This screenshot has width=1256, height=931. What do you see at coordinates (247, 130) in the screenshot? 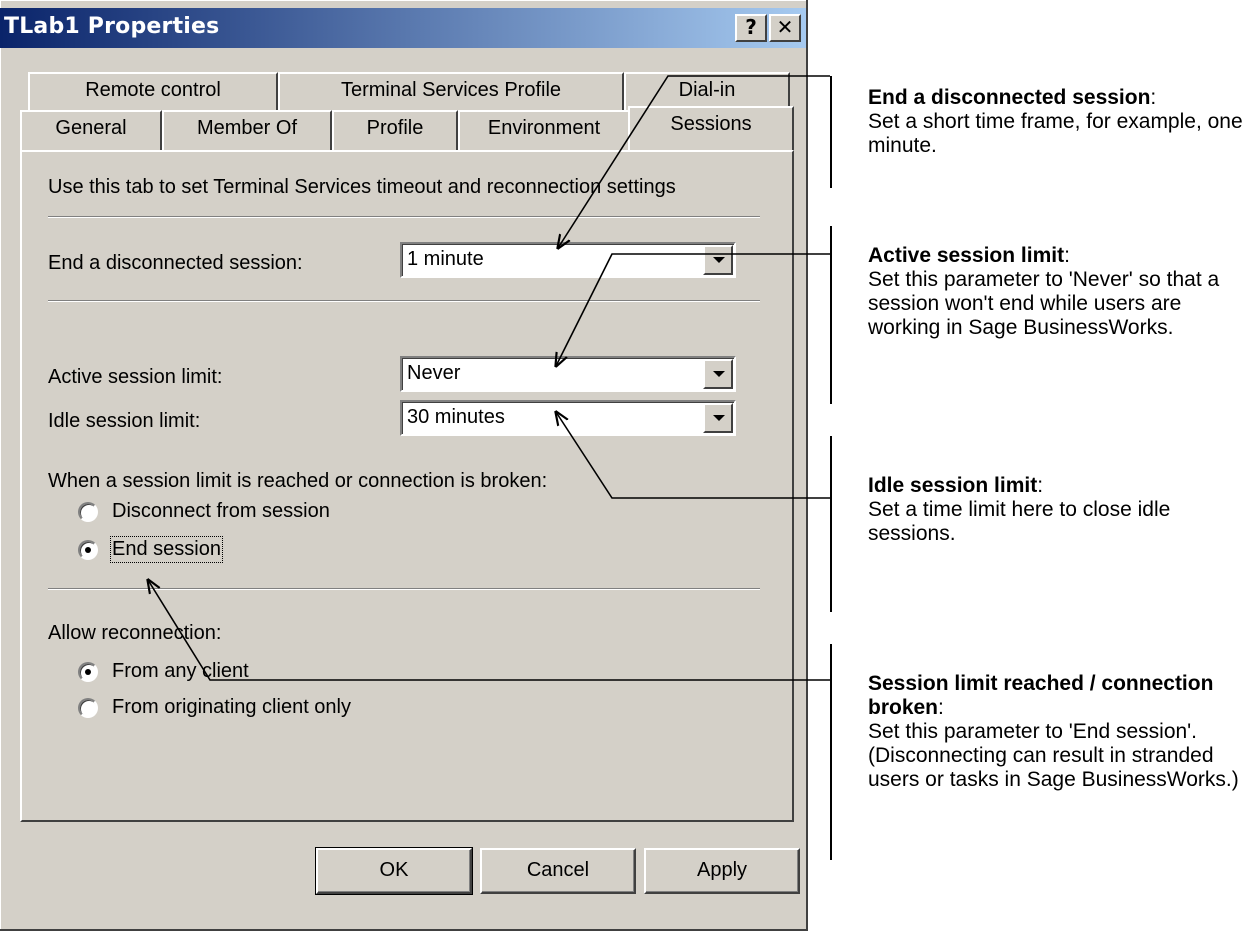
I see `tab-member-of: Member Of` at bounding box center [247, 130].